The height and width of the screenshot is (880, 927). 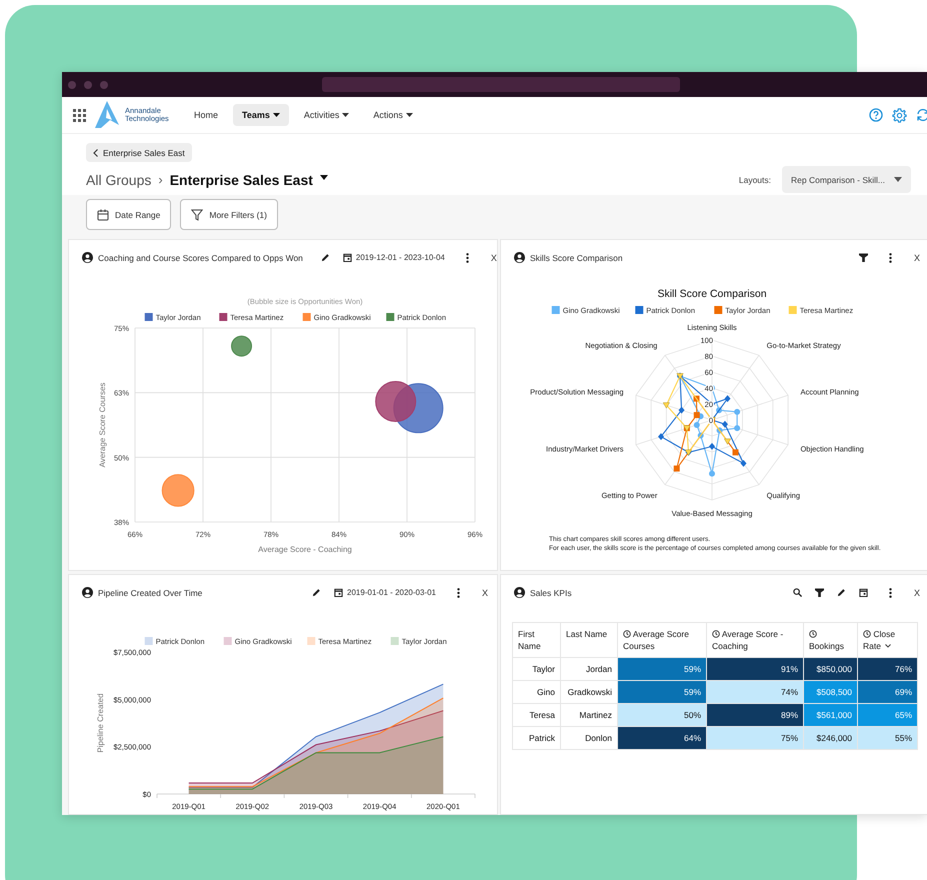 I want to click on breadcrumb-link: All Groups, so click(x=119, y=180).